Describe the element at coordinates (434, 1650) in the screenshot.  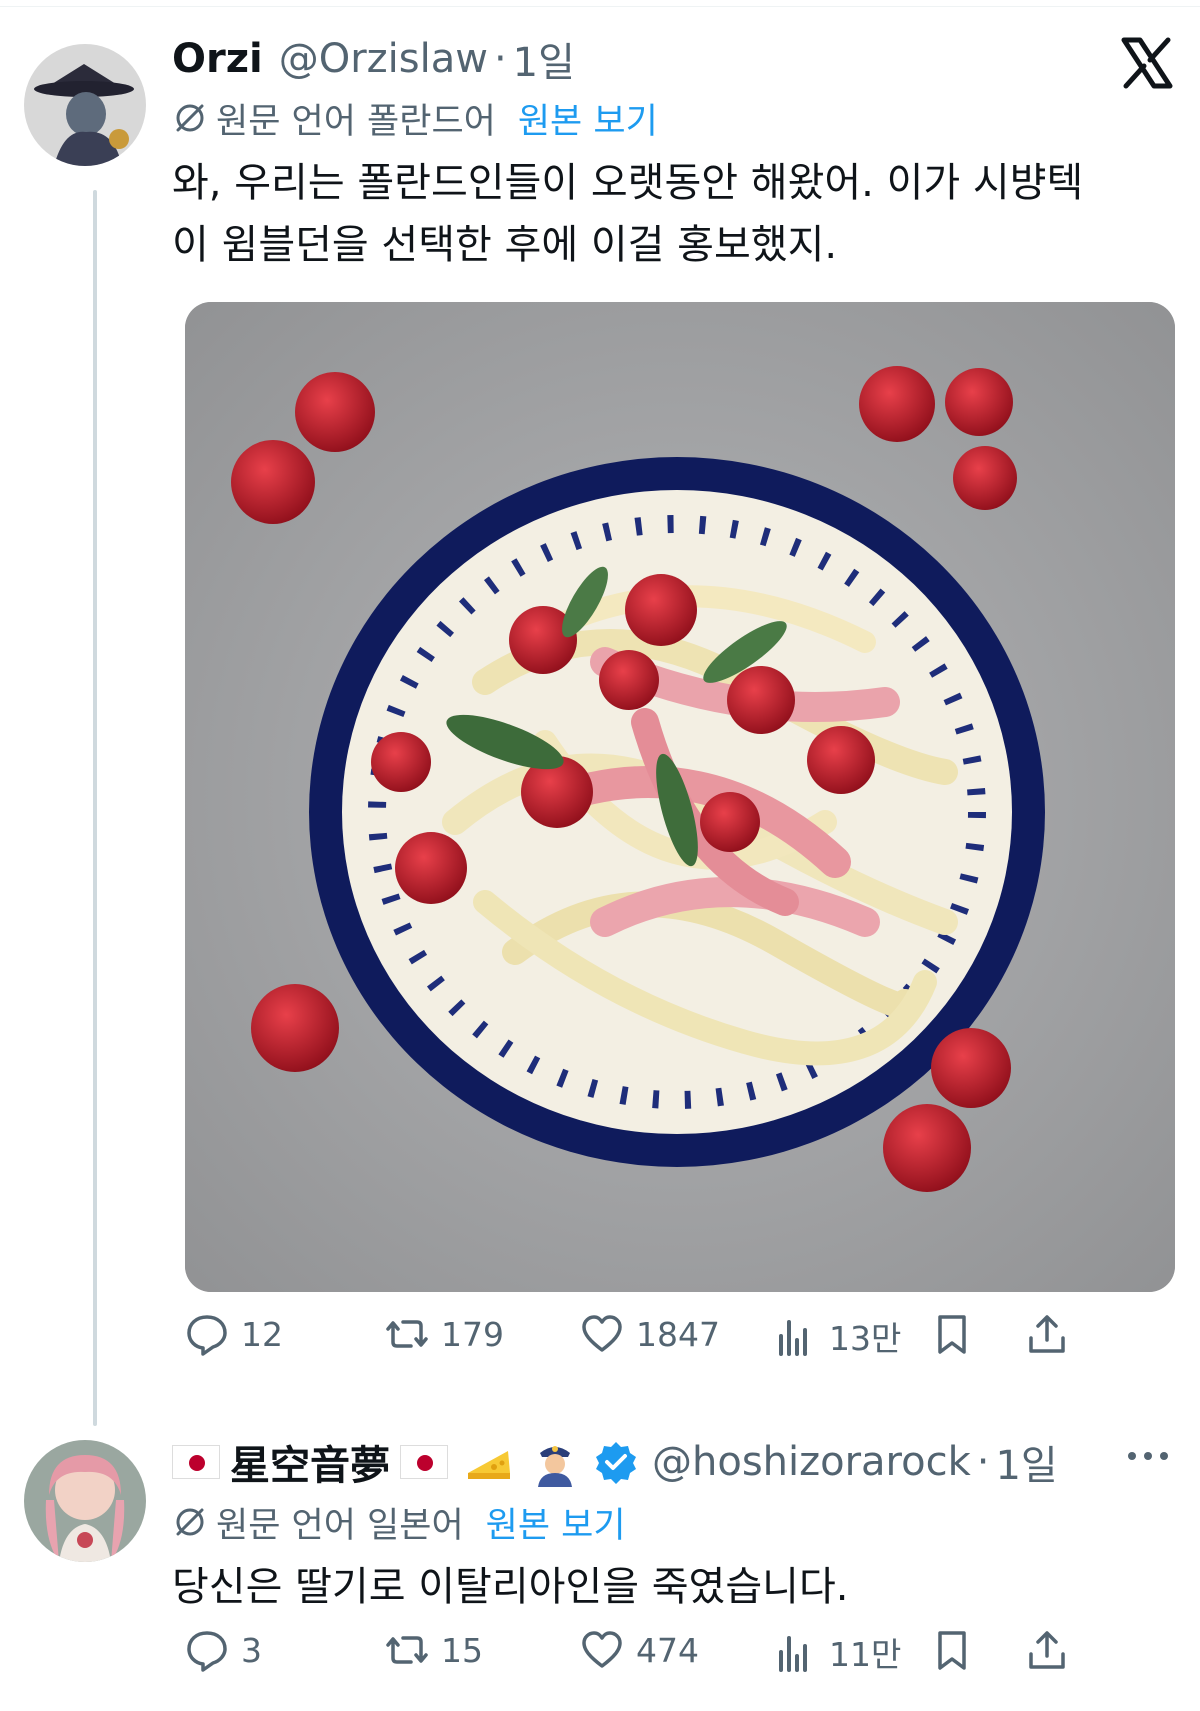
I see `repost-button: 15` at that location.